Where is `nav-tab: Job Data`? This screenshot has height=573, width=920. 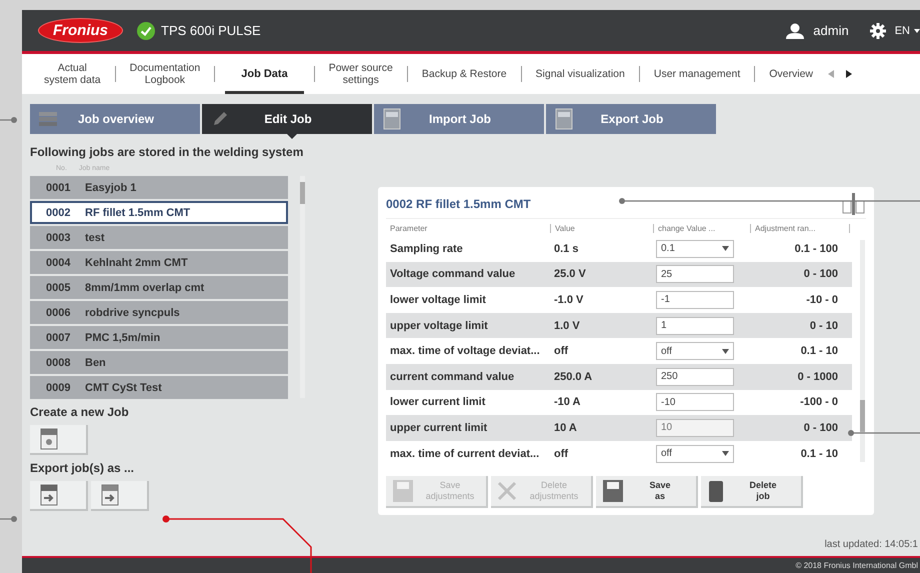 nav-tab: Job Data is located at coordinates (264, 74).